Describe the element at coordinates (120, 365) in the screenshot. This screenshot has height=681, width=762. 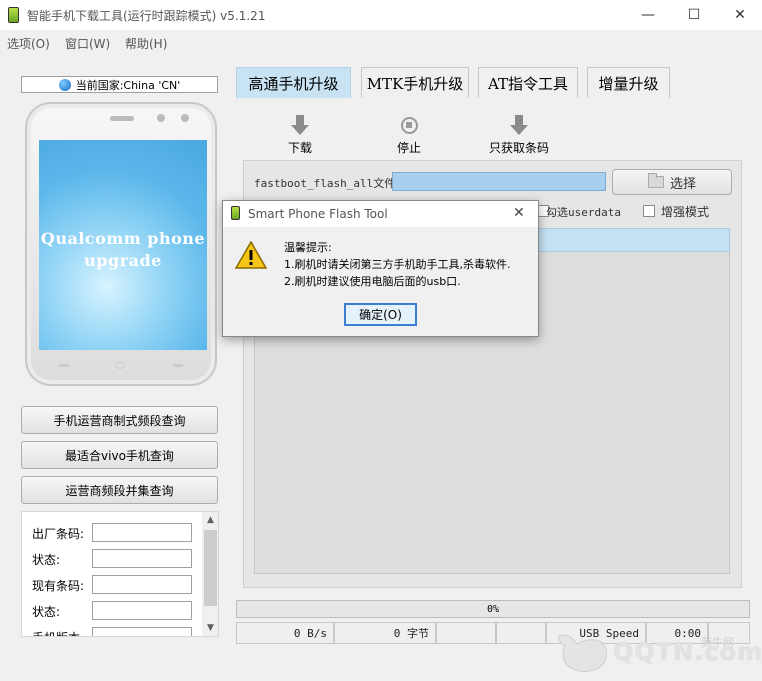
I see `phone-home-key-icon` at that location.